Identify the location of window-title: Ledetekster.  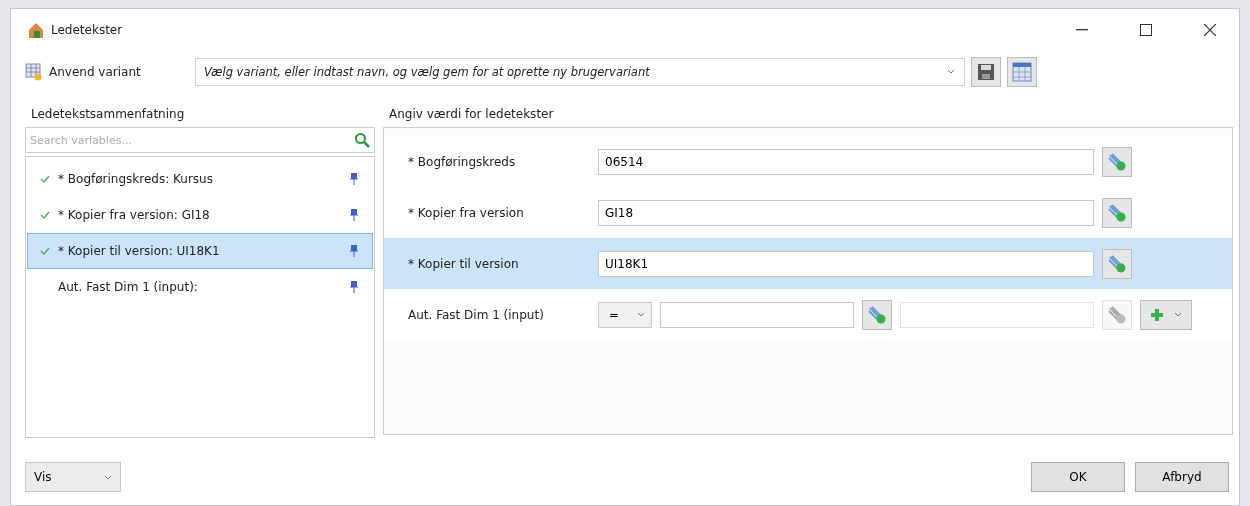
(87, 30).